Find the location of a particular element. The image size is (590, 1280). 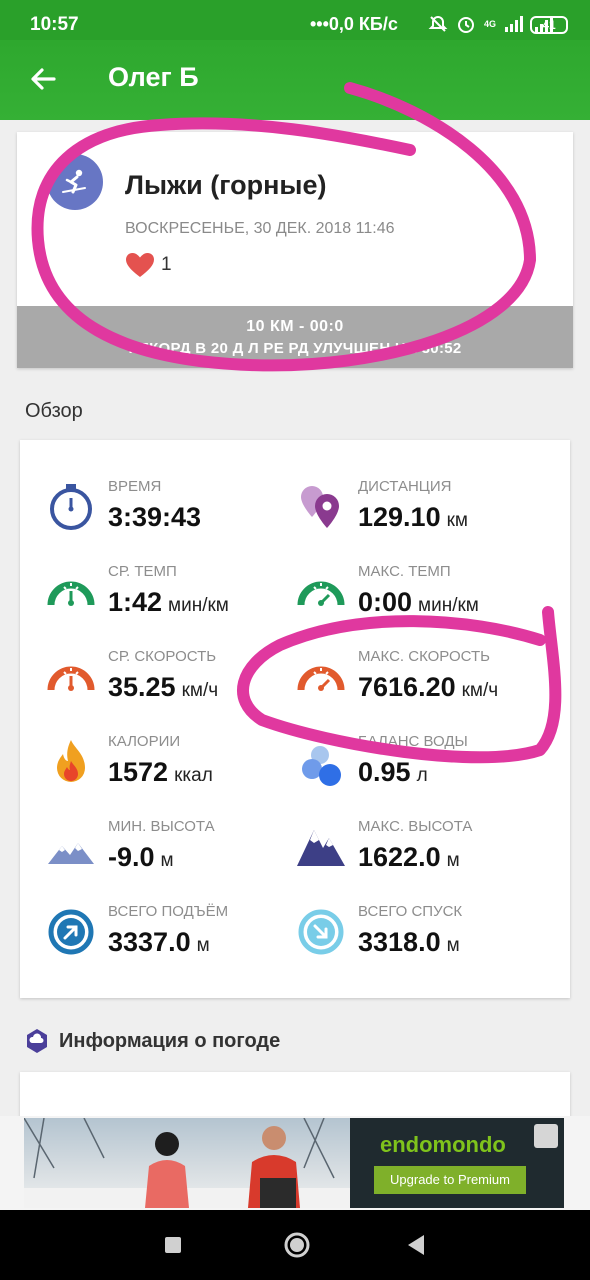

stat-label: МИН. ВЫСОТА is located at coordinates (161, 826).